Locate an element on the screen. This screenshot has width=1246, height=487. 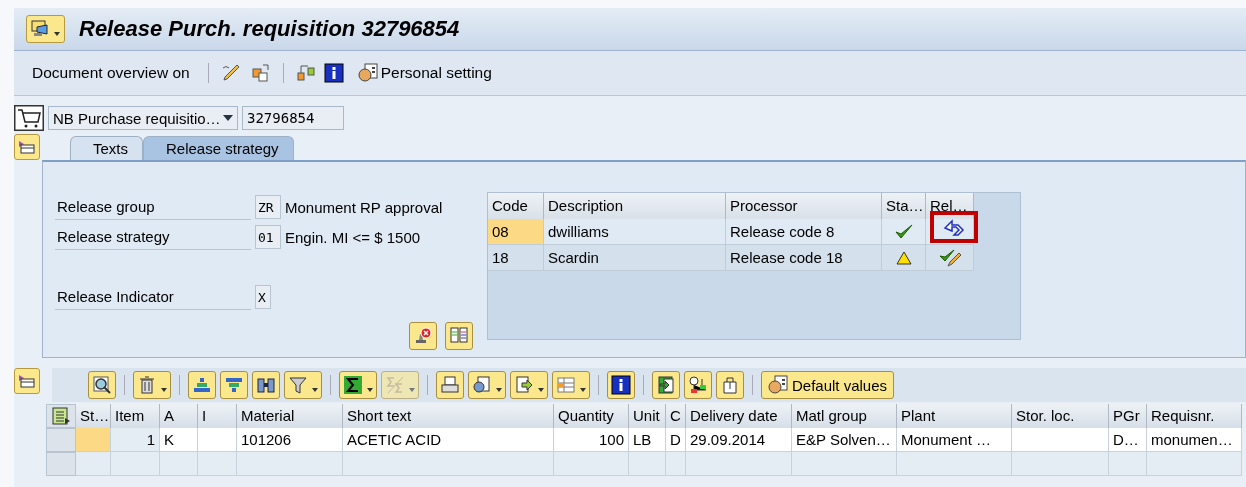
sigma-icon is located at coordinates (353, 385).